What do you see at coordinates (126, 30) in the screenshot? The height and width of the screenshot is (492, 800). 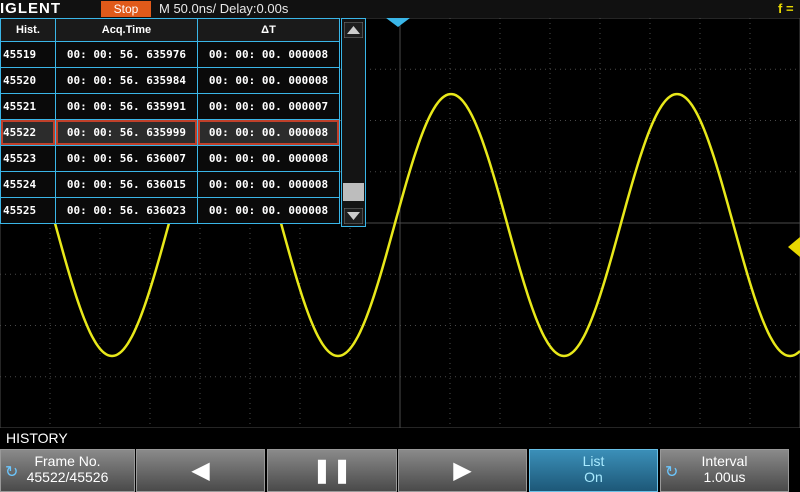 I see `col-header-acq-time: Acq.Time` at bounding box center [126, 30].